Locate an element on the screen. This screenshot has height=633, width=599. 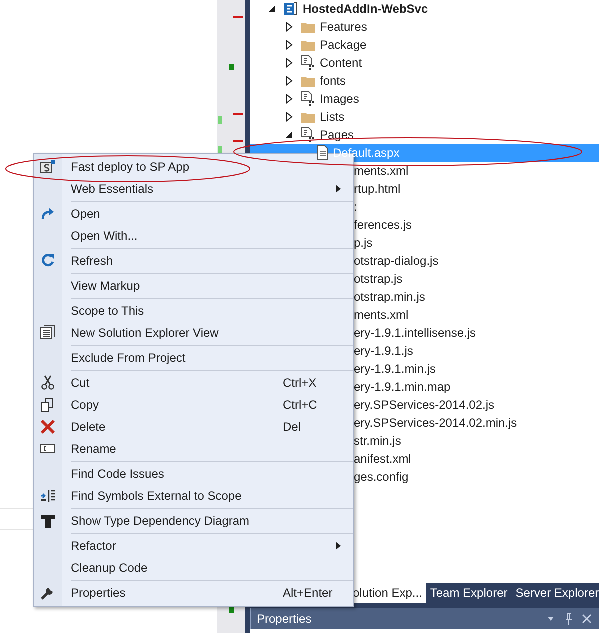
tree-item: Content is located at coordinates (424, 63).